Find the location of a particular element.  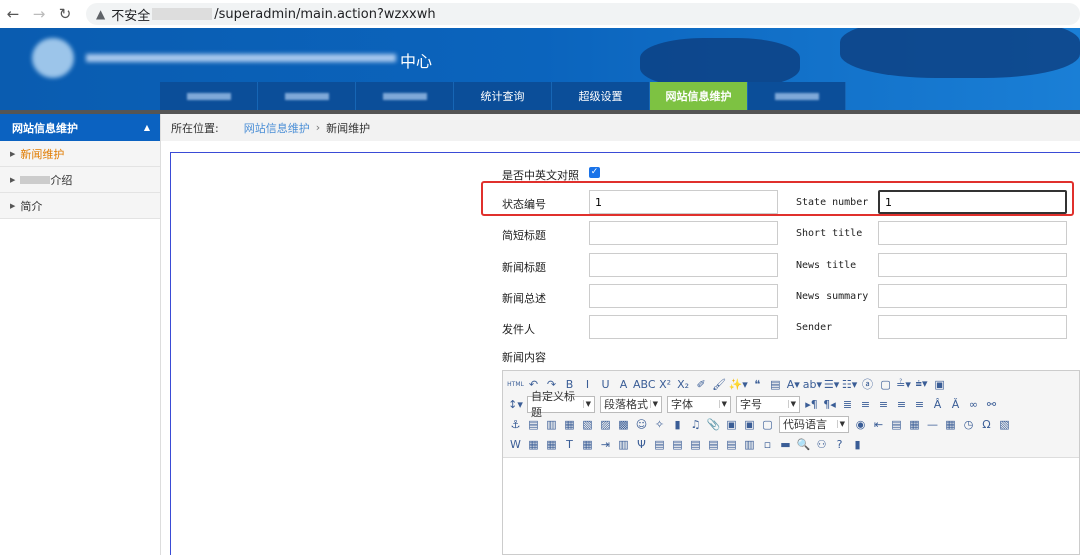

toolbar-button-icon: A is located at coordinates (623, 384).